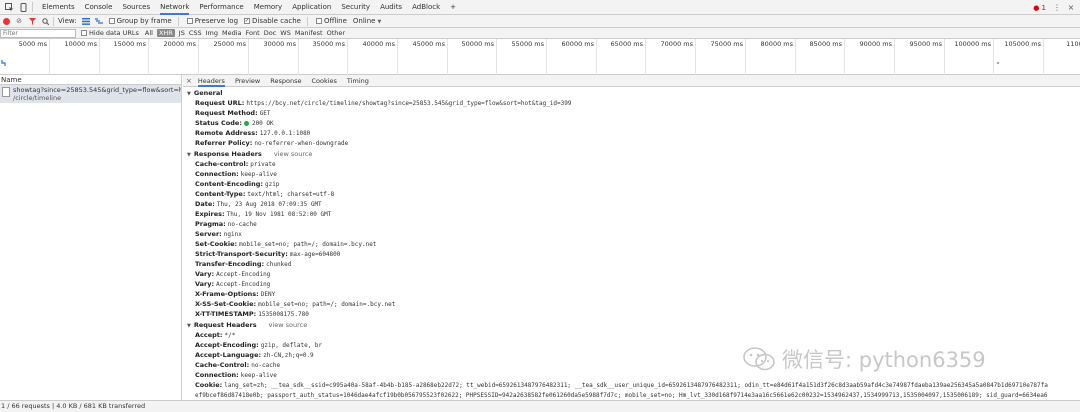  What do you see at coordinates (195, 33) in the screenshot?
I see `filter-type-css: CSS` at bounding box center [195, 33].